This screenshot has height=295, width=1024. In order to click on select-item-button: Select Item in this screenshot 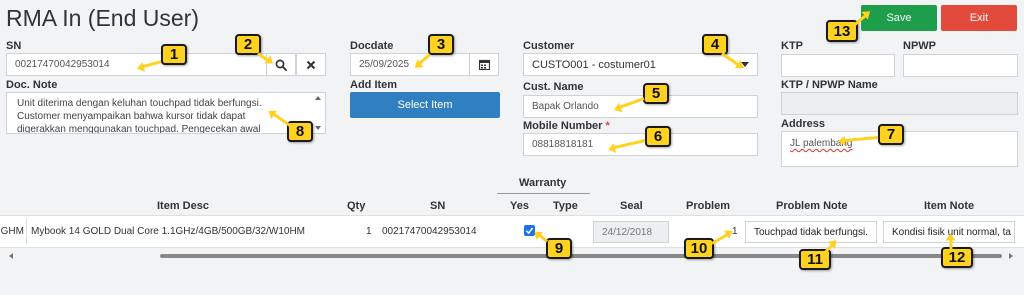, I will do `click(425, 105)`.